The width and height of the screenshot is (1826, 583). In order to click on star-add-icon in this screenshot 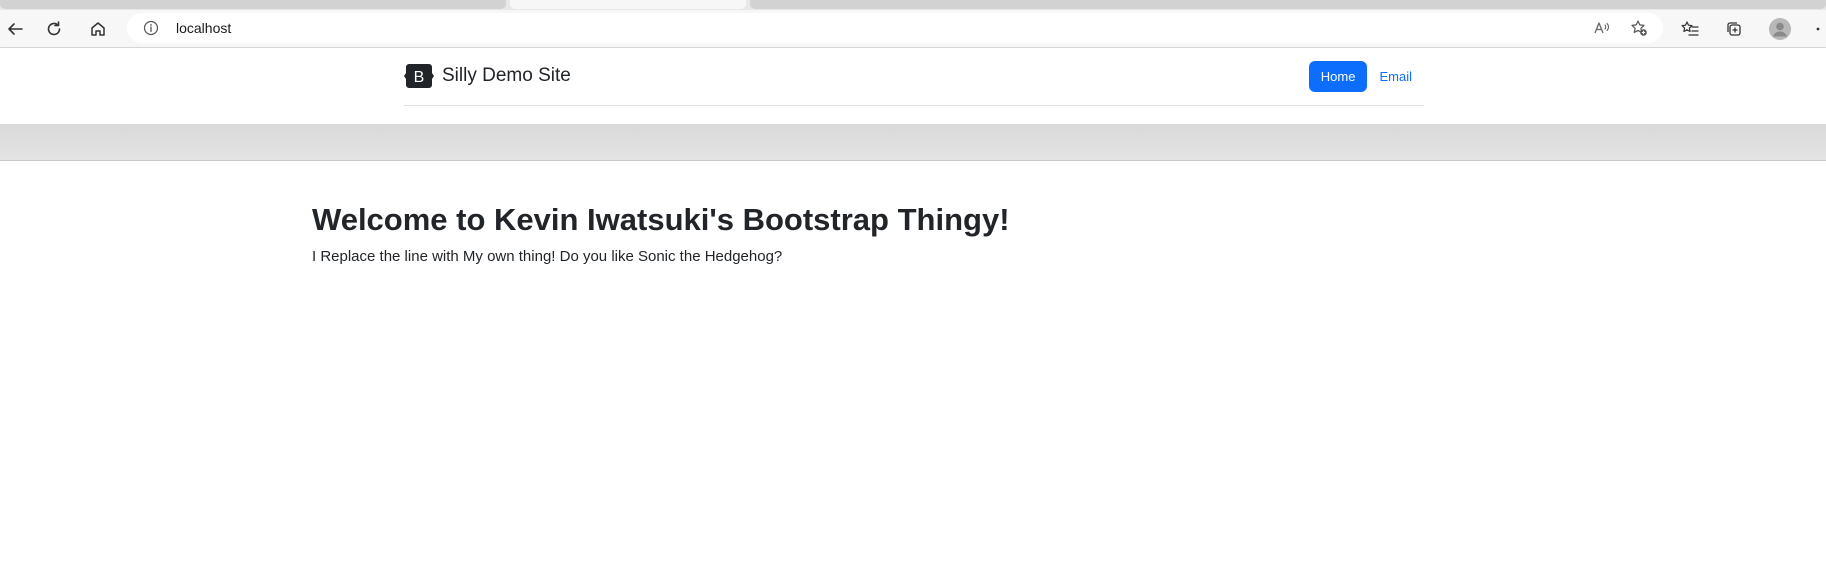, I will do `click(1639, 28)`.